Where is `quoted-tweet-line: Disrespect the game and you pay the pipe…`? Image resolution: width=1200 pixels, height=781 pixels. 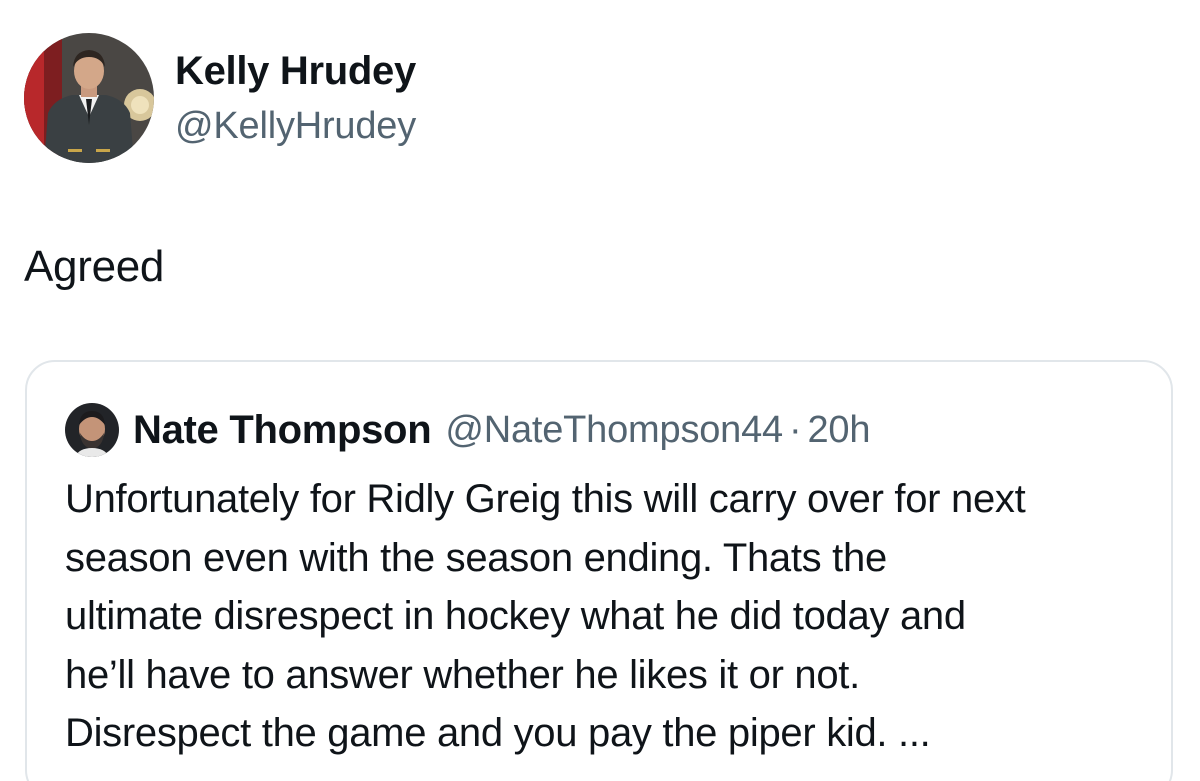 quoted-tweet-line: Disrespect the game and you pay the pipe… is located at coordinates (498, 733).